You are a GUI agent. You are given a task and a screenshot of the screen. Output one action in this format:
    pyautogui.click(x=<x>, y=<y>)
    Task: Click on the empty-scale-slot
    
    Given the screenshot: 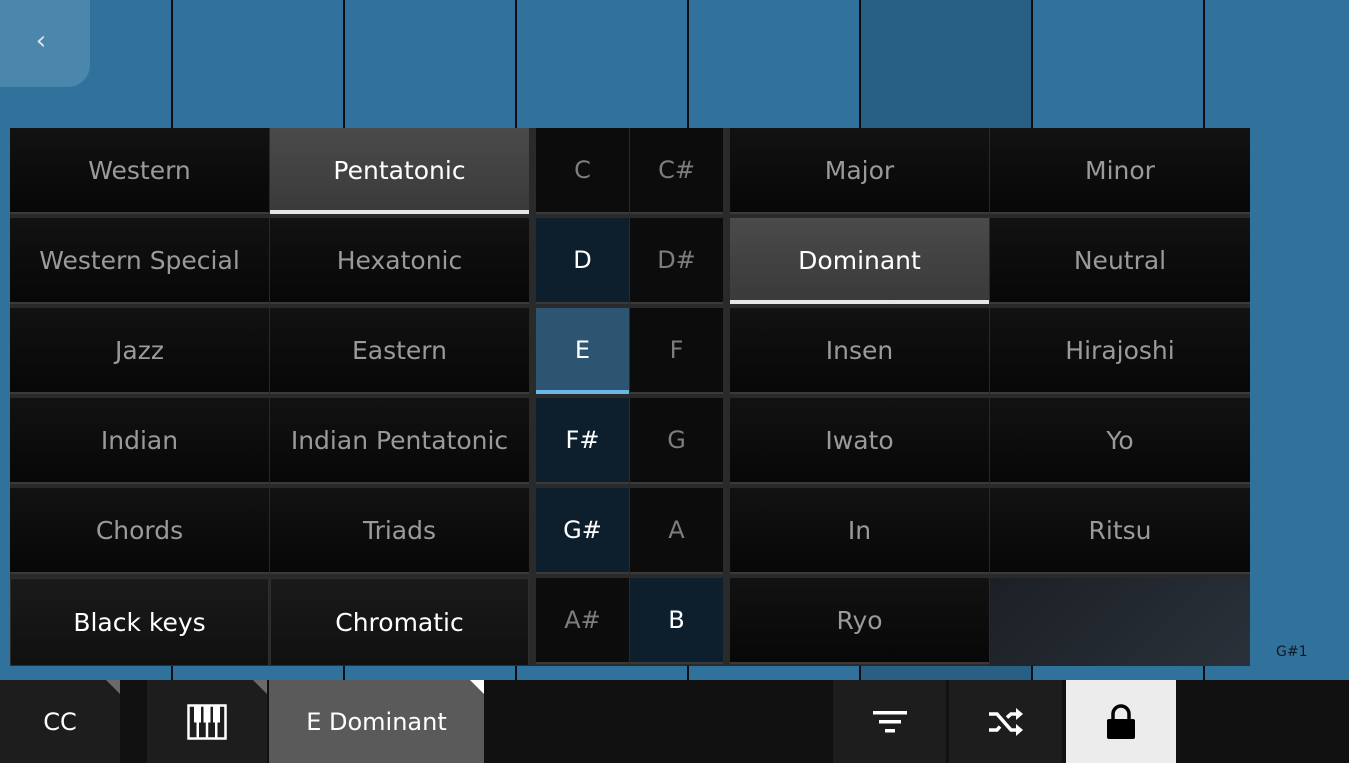 What is the action you would take?
    pyautogui.click(x=1120, y=622)
    